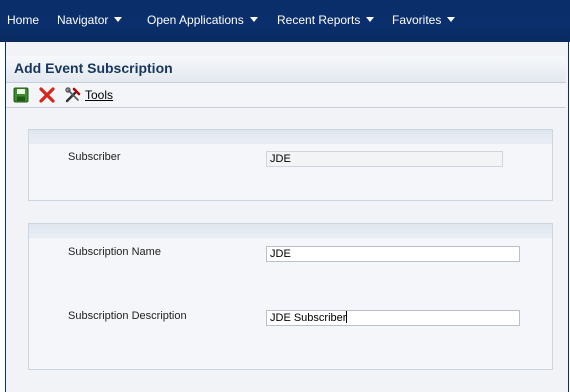 The width and height of the screenshot is (570, 392). I want to click on nav-favorites-label: Favorites, so click(417, 20).